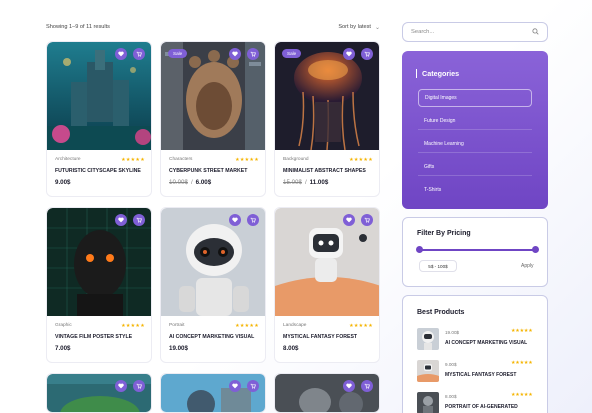 Image resolution: width=592 pixels, height=413 pixels. Describe the element at coordinates (292, 182) in the screenshot. I see `price-old: 15.00$` at that location.